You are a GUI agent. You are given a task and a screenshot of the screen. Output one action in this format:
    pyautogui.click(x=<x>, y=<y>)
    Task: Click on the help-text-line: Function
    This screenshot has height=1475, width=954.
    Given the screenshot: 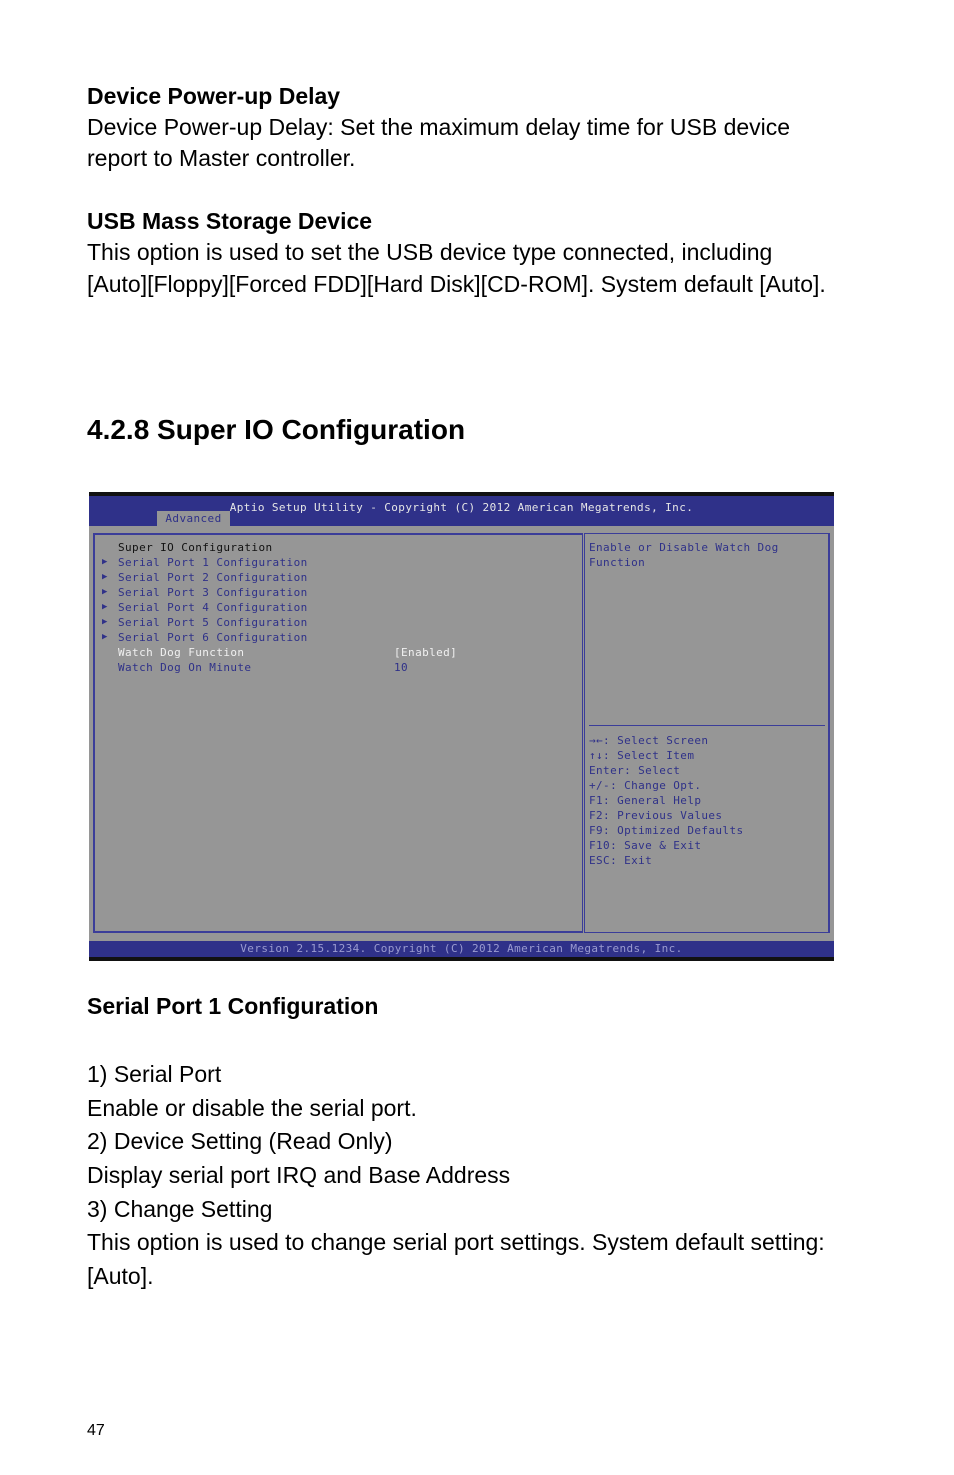 What is the action you would take?
    pyautogui.click(x=617, y=562)
    